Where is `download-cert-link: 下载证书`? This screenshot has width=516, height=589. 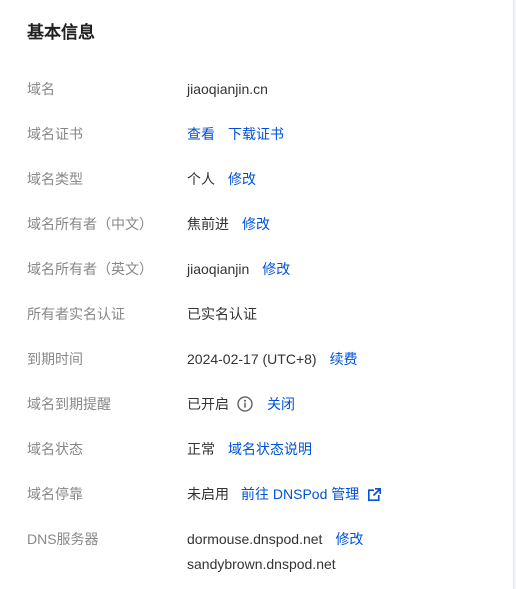
download-cert-link: 下载证书 is located at coordinates (256, 134).